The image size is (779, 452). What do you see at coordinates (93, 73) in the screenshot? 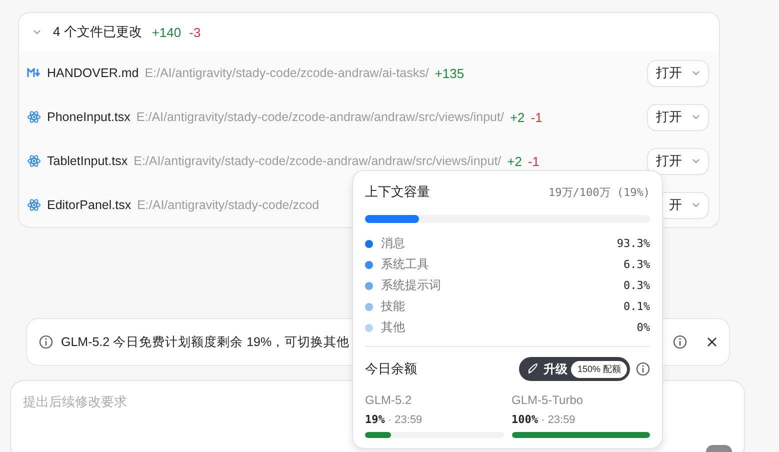
I see `file-name: HANDOVER.md` at bounding box center [93, 73].